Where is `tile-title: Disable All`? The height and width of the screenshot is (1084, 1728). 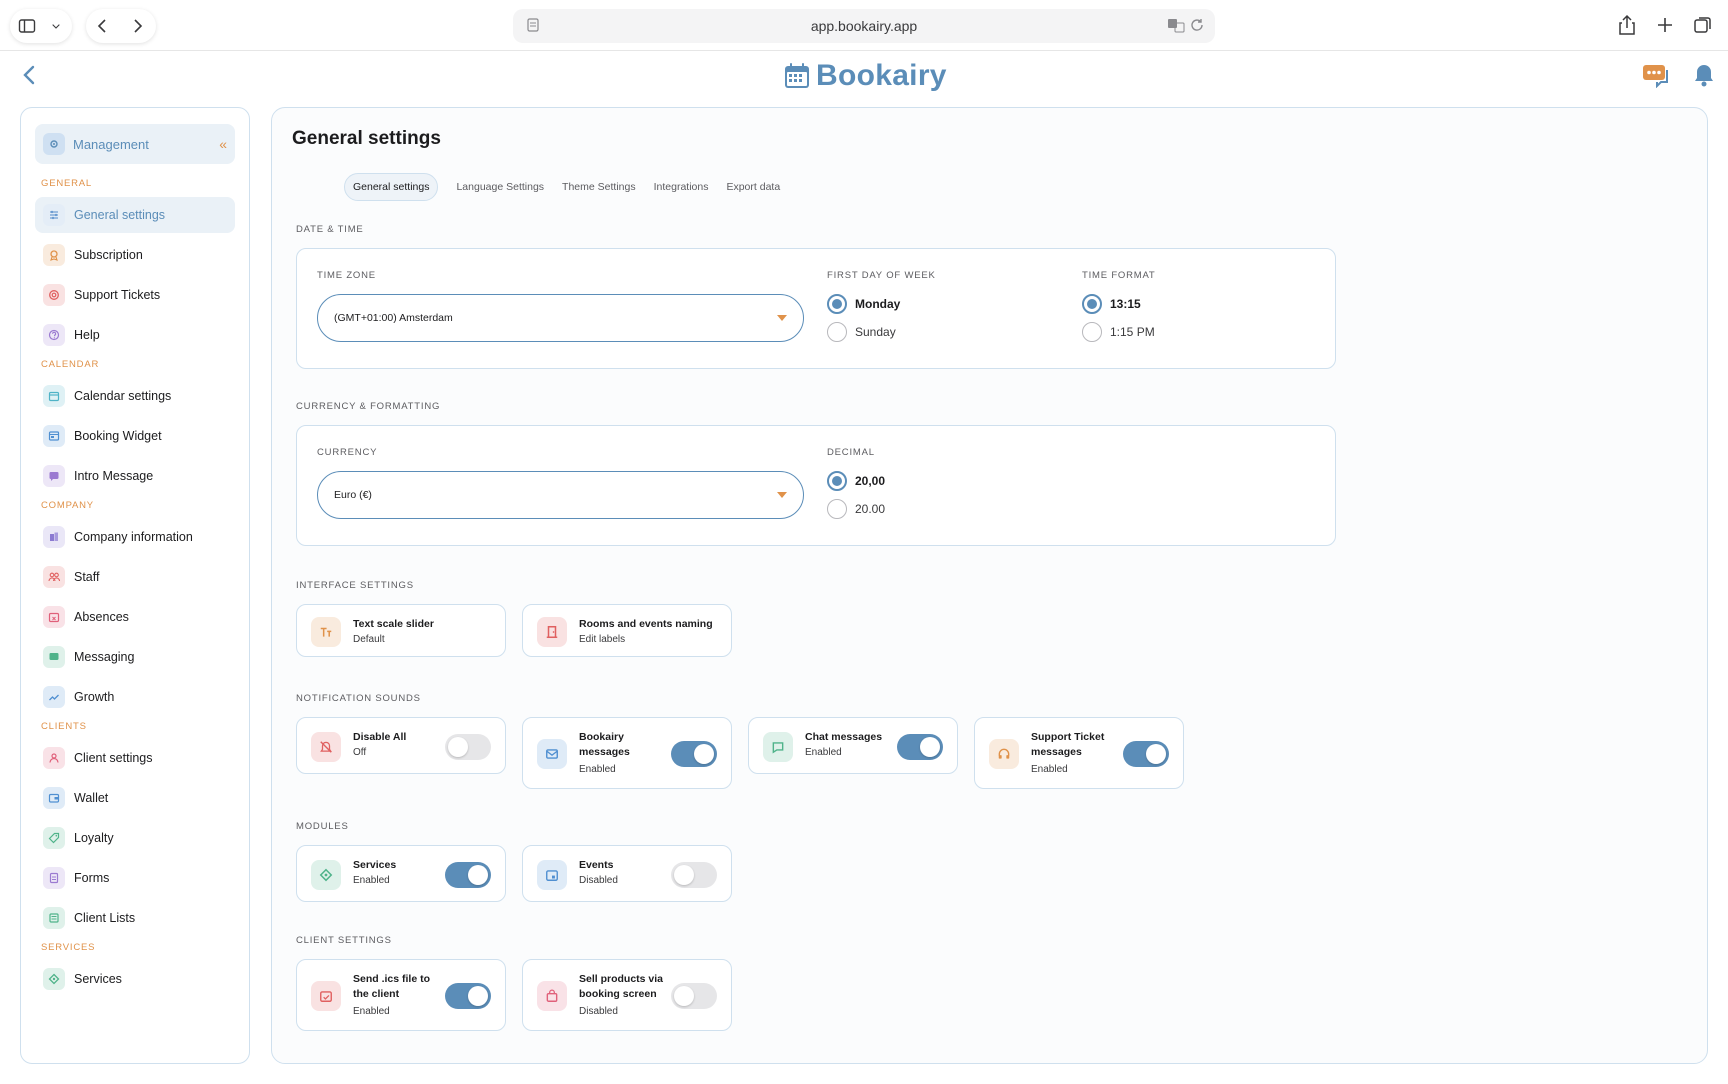
tile-title: Disable All is located at coordinates (380, 737).